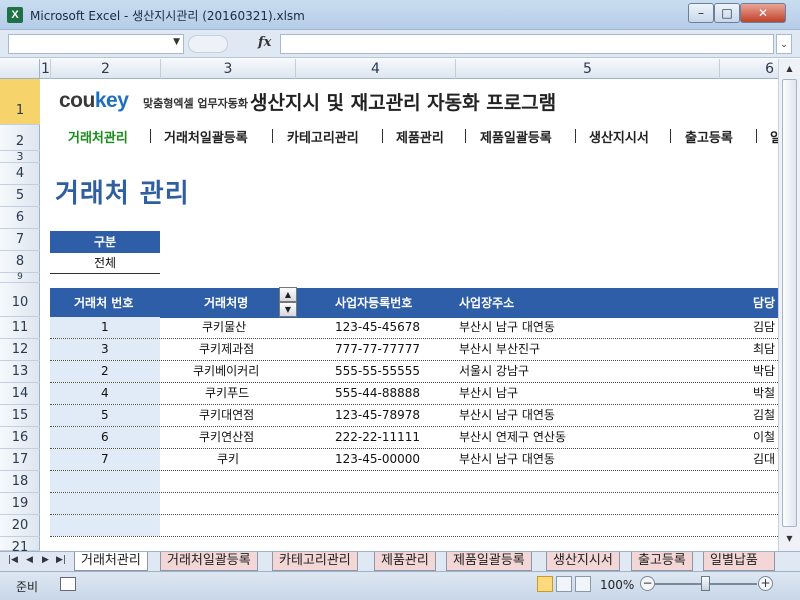 Image resolution: width=800 pixels, height=600 pixels. I want to click on cell-name: 쿠키제과점, so click(226, 349).